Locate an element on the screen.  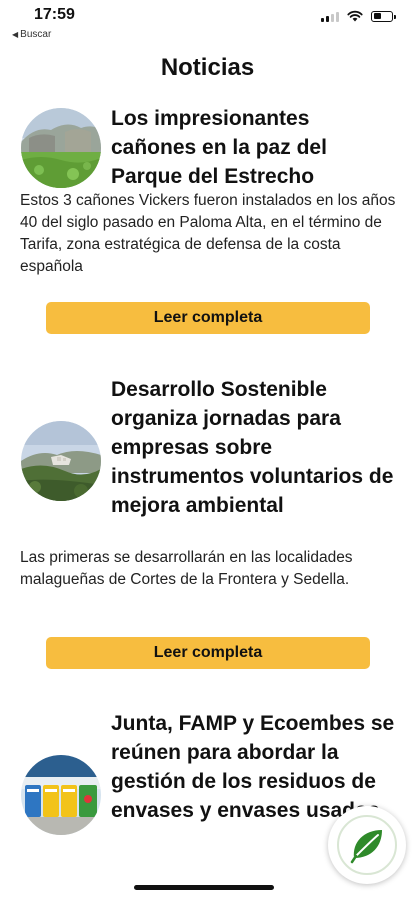
status-icons is located at coordinates (358, 16).